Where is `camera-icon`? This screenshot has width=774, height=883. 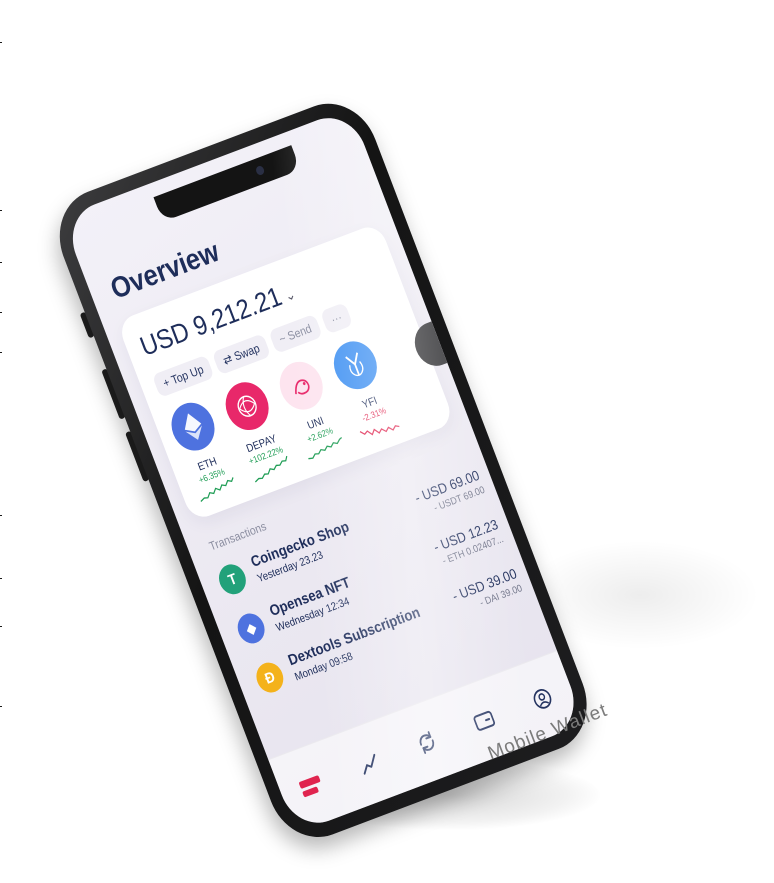 camera-icon is located at coordinates (260, 170).